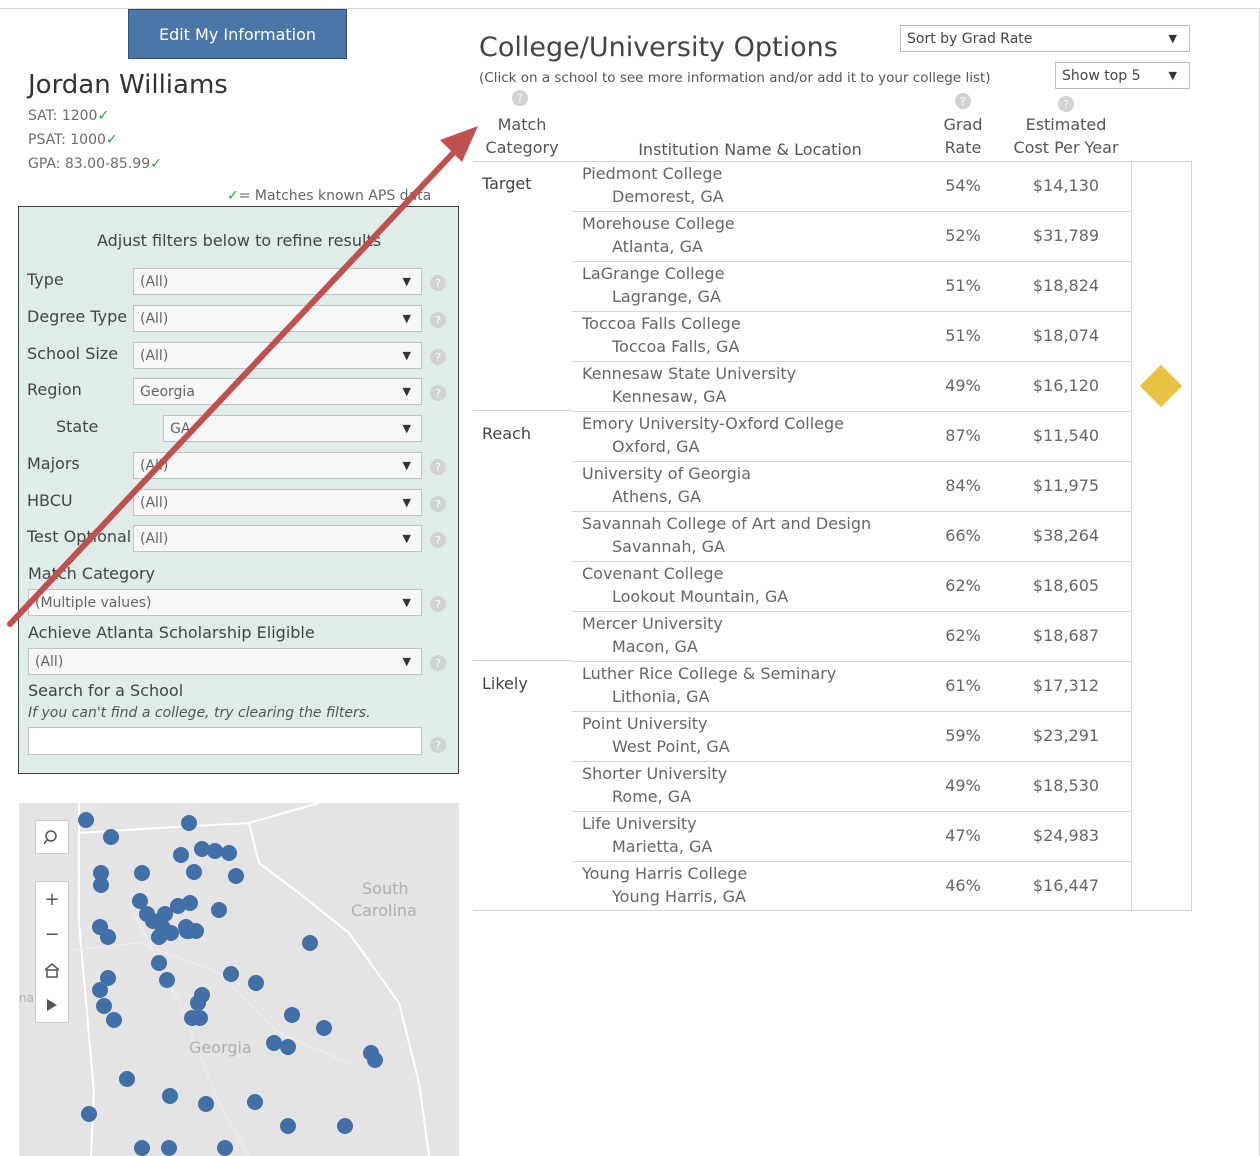 The height and width of the screenshot is (1156, 1260). Describe the element at coordinates (52, 837) in the screenshot. I see `map-search-button` at that location.